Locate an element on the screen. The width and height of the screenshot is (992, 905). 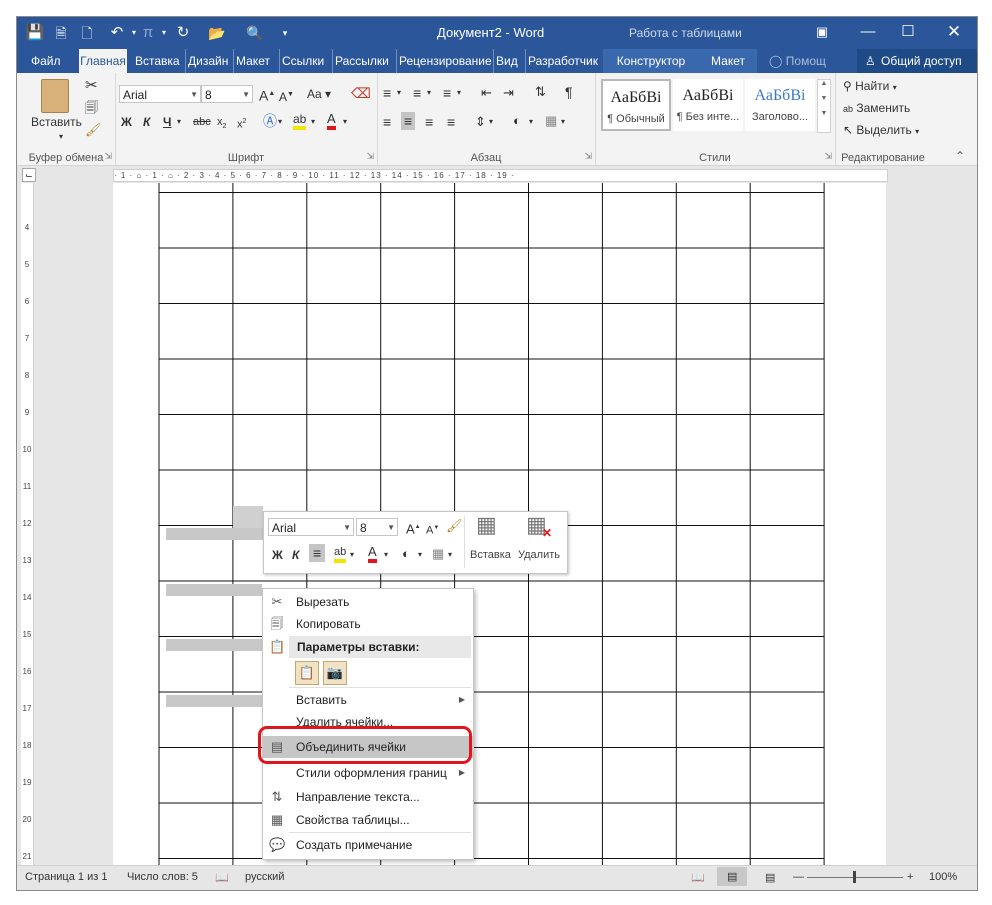
table-insert-icon: ▦ is located at coordinates (486, 525).